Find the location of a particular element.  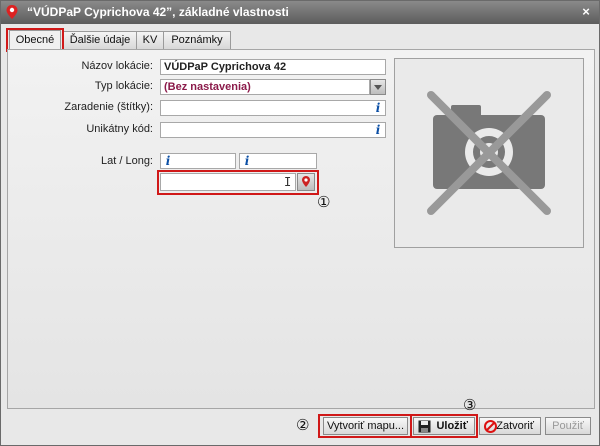

location-pin-icon is located at coordinates (12, 12).